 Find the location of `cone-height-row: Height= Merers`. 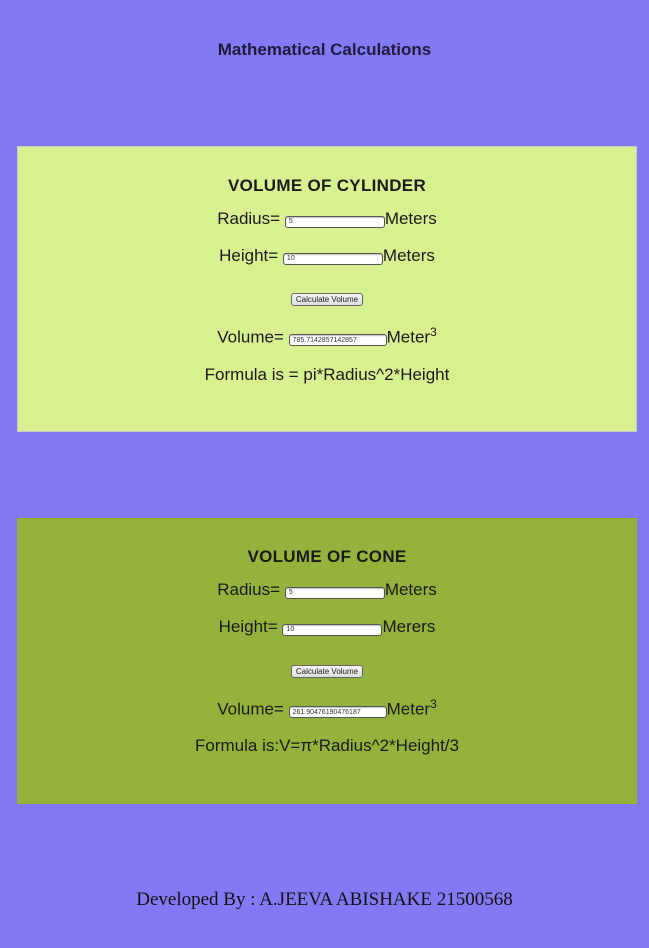

cone-height-row: Height= Merers is located at coordinates (327, 627).